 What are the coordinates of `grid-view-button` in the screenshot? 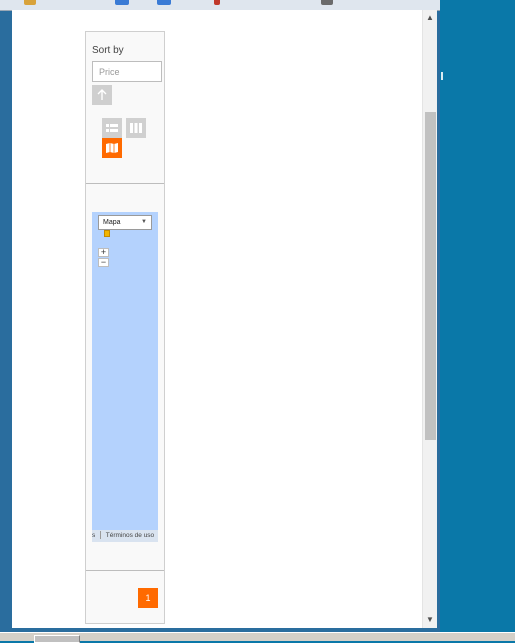 It's located at (136, 128).